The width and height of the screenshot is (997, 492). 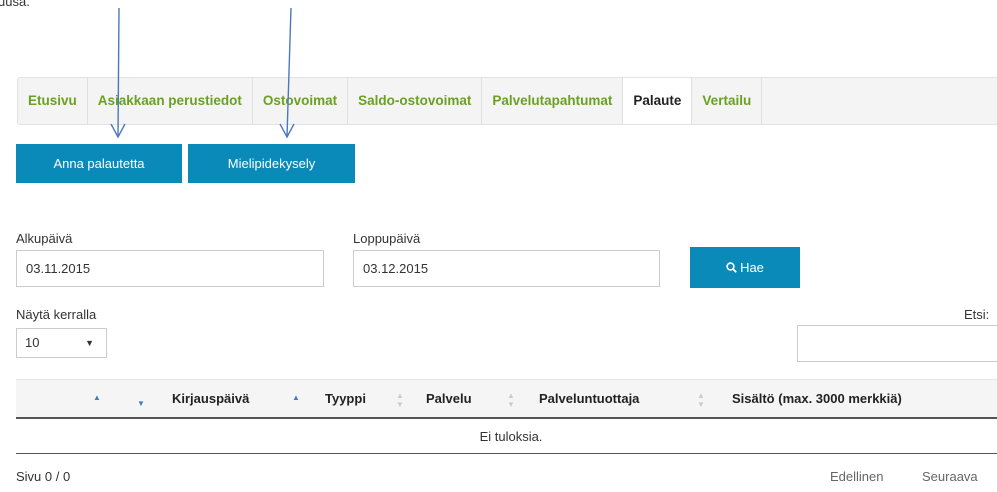 What do you see at coordinates (387, 238) in the screenshot?
I see `end-date-label: Loppupäivä` at bounding box center [387, 238].